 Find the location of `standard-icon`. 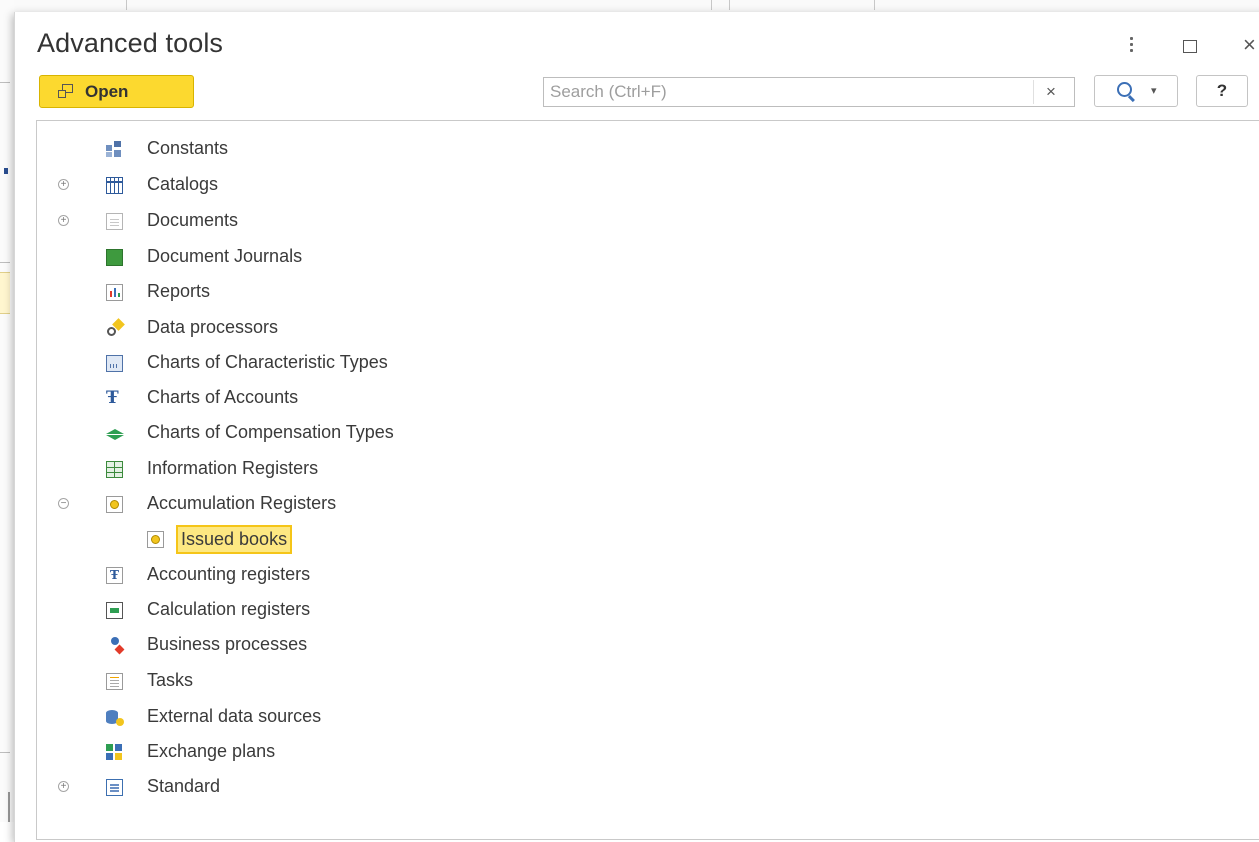

standard-icon is located at coordinates (114, 787).